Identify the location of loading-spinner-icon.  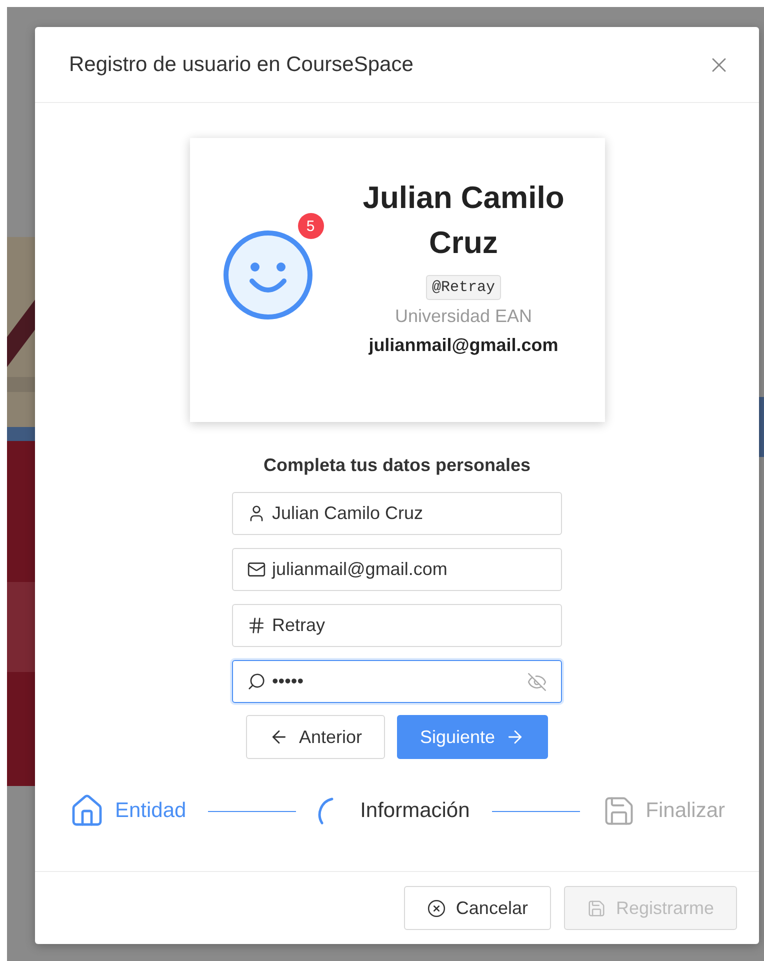
(326, 811).